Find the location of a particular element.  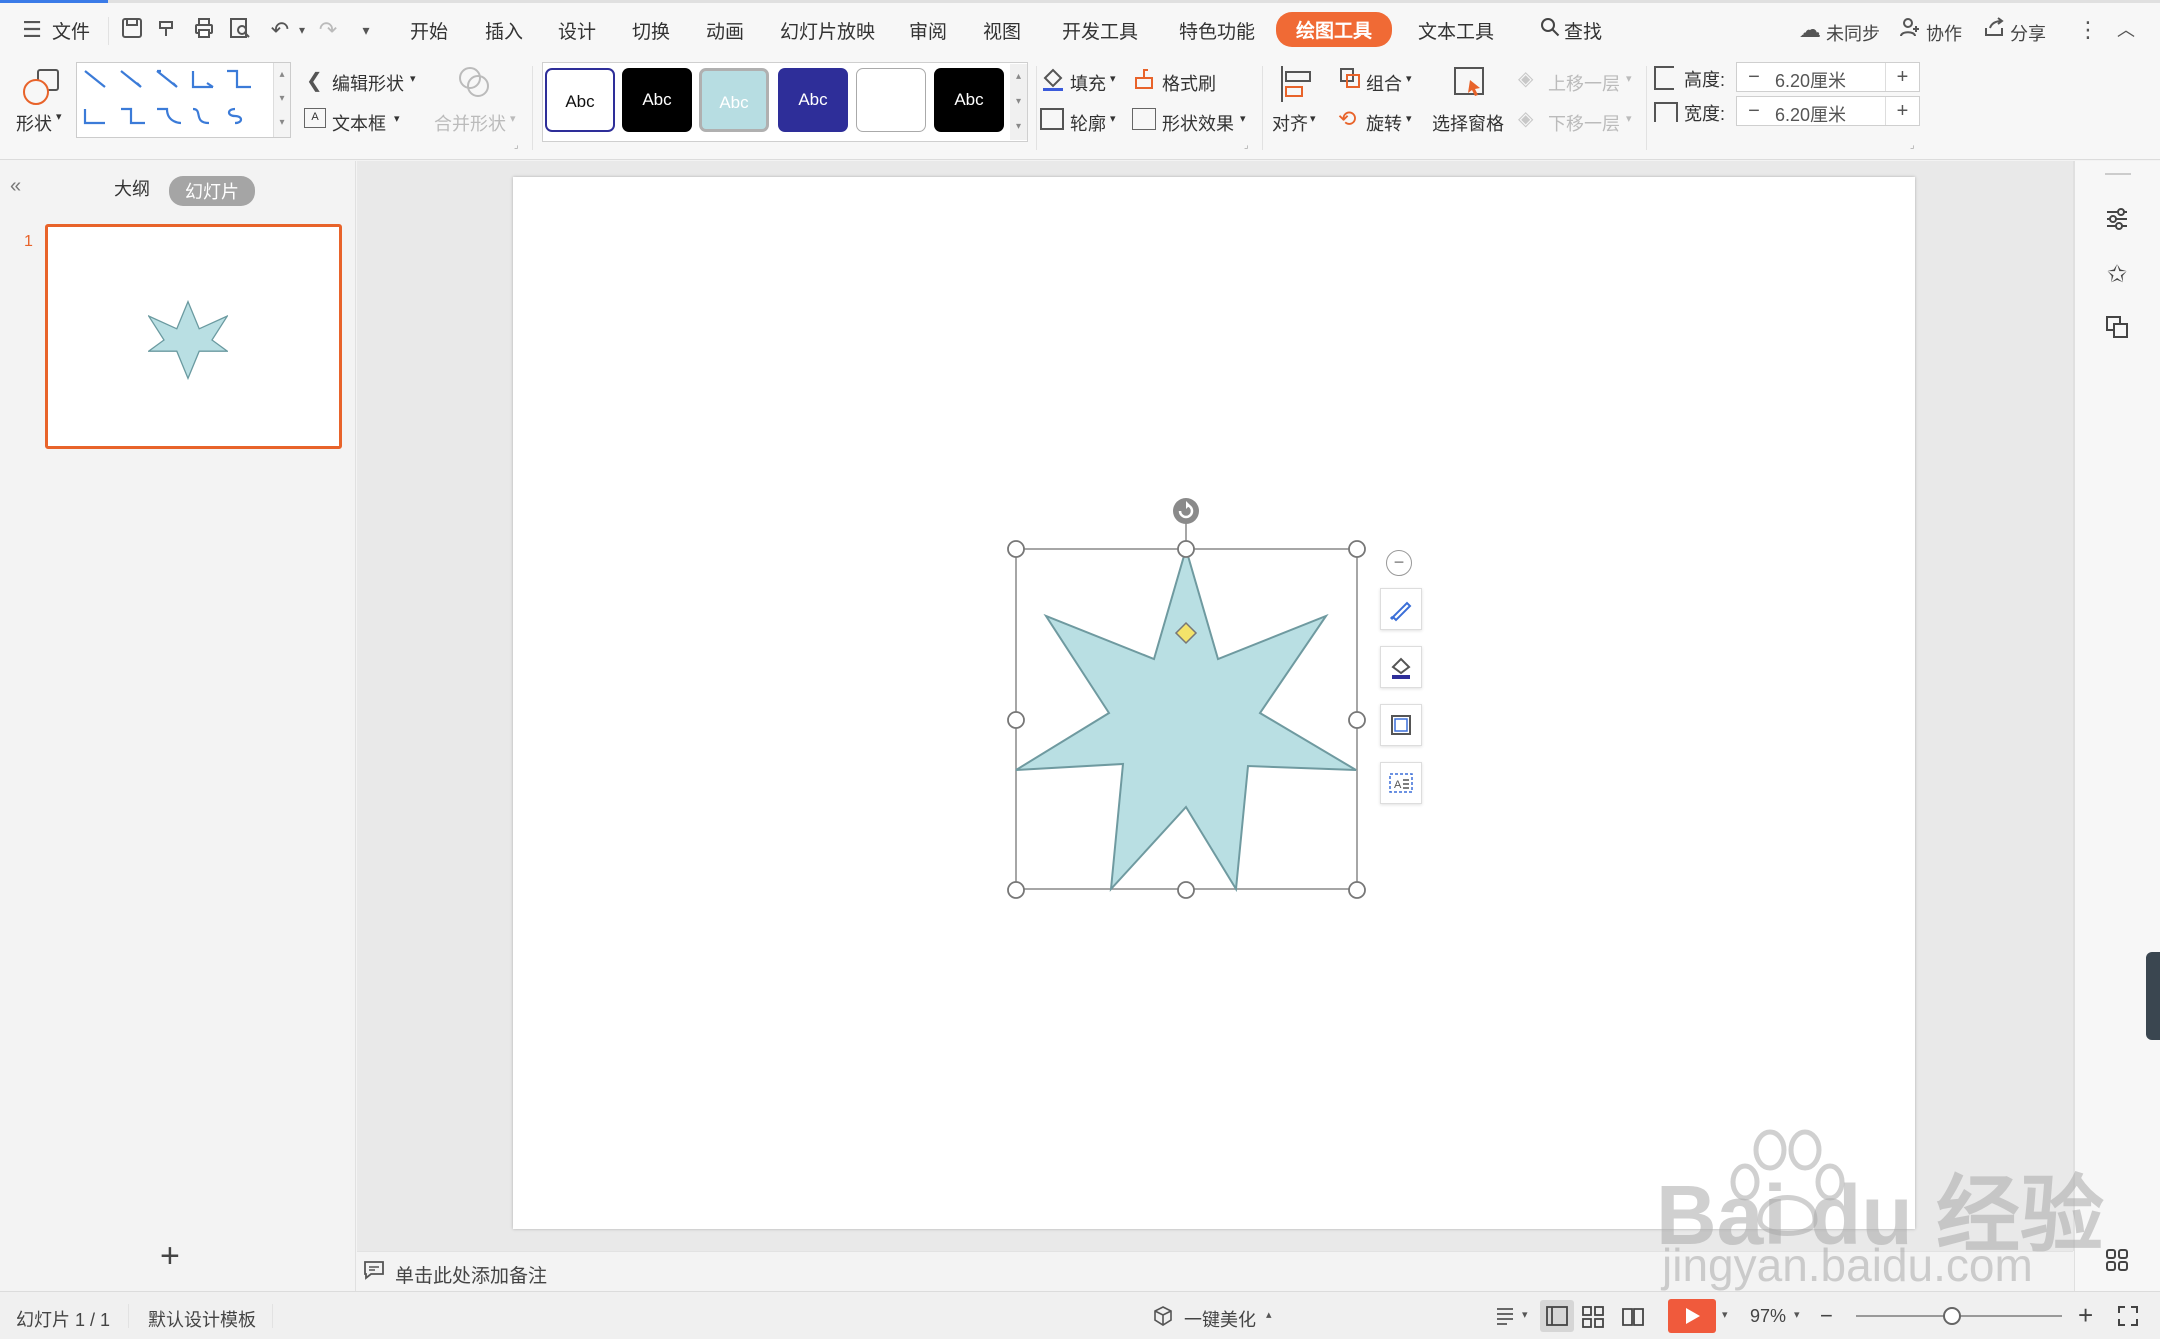

width-increase-button: + is located at coordinates (1902, 111).